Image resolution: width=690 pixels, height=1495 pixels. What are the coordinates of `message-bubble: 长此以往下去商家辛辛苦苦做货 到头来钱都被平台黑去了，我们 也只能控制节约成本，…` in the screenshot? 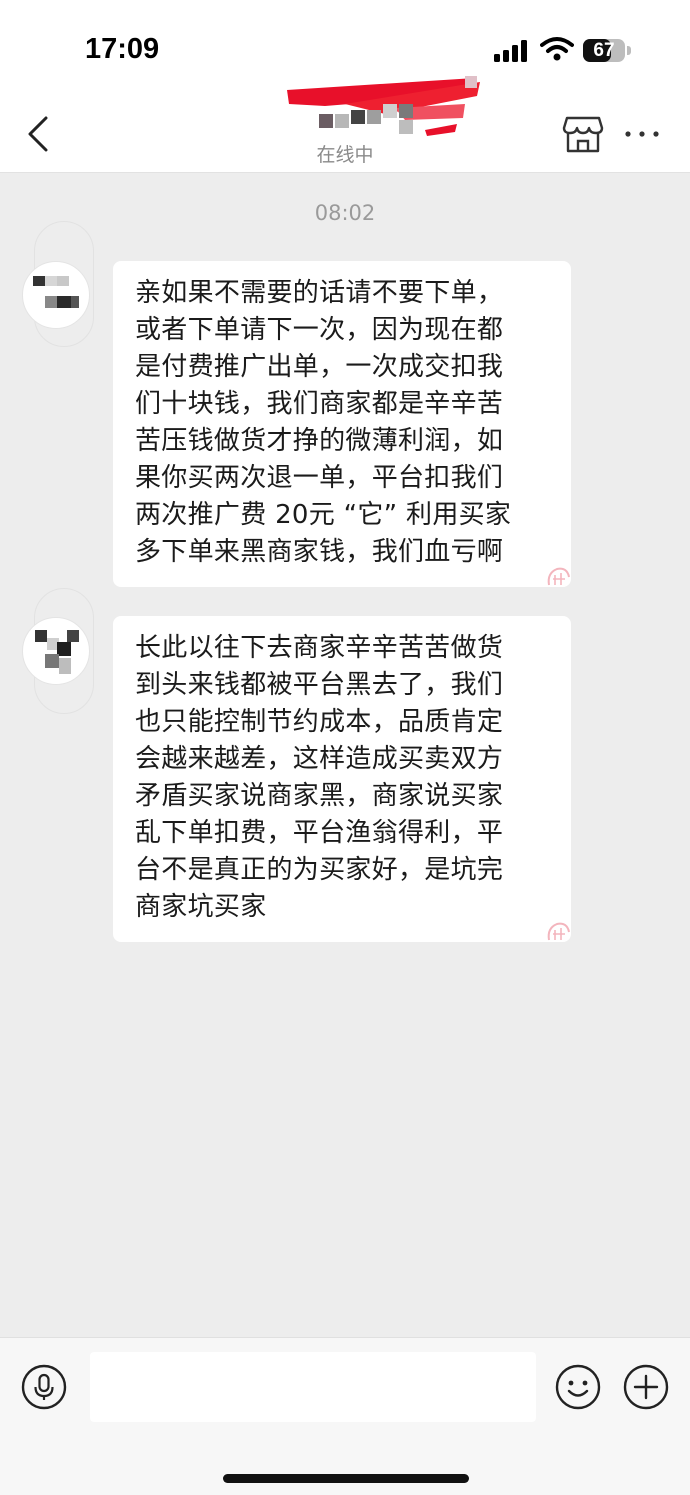 It's located at (342, 779).